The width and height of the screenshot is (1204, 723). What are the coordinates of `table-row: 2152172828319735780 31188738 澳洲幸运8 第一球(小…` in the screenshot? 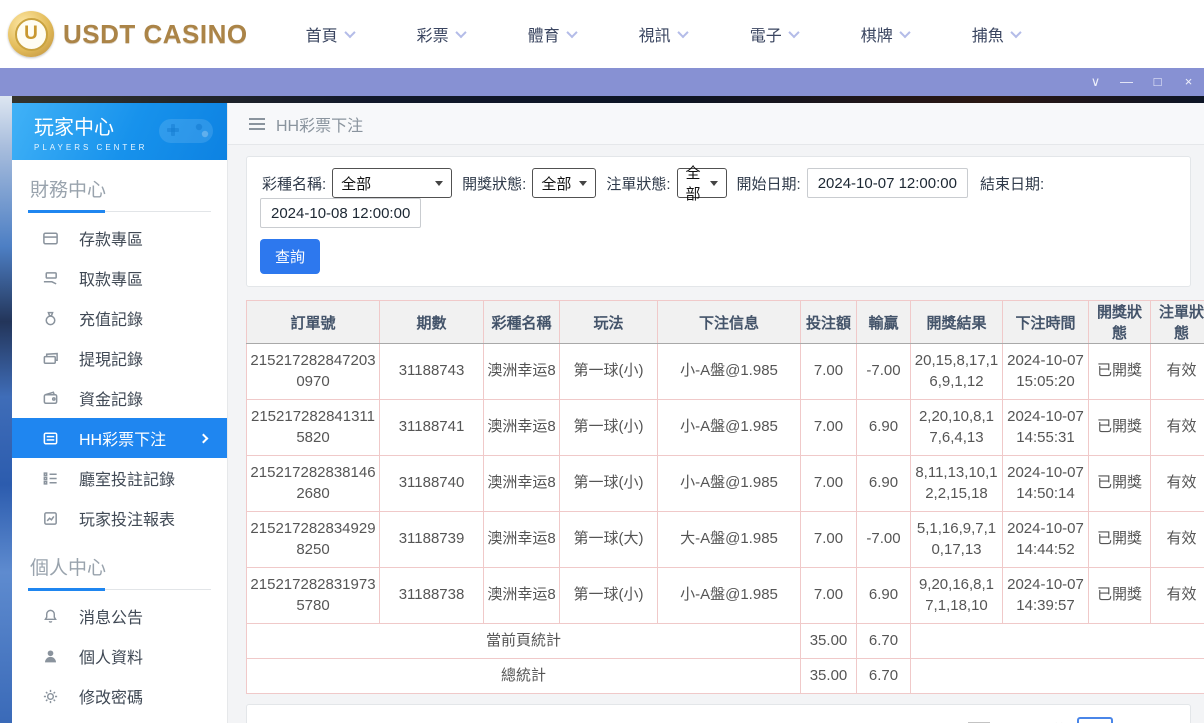 It's located at (725, 595).